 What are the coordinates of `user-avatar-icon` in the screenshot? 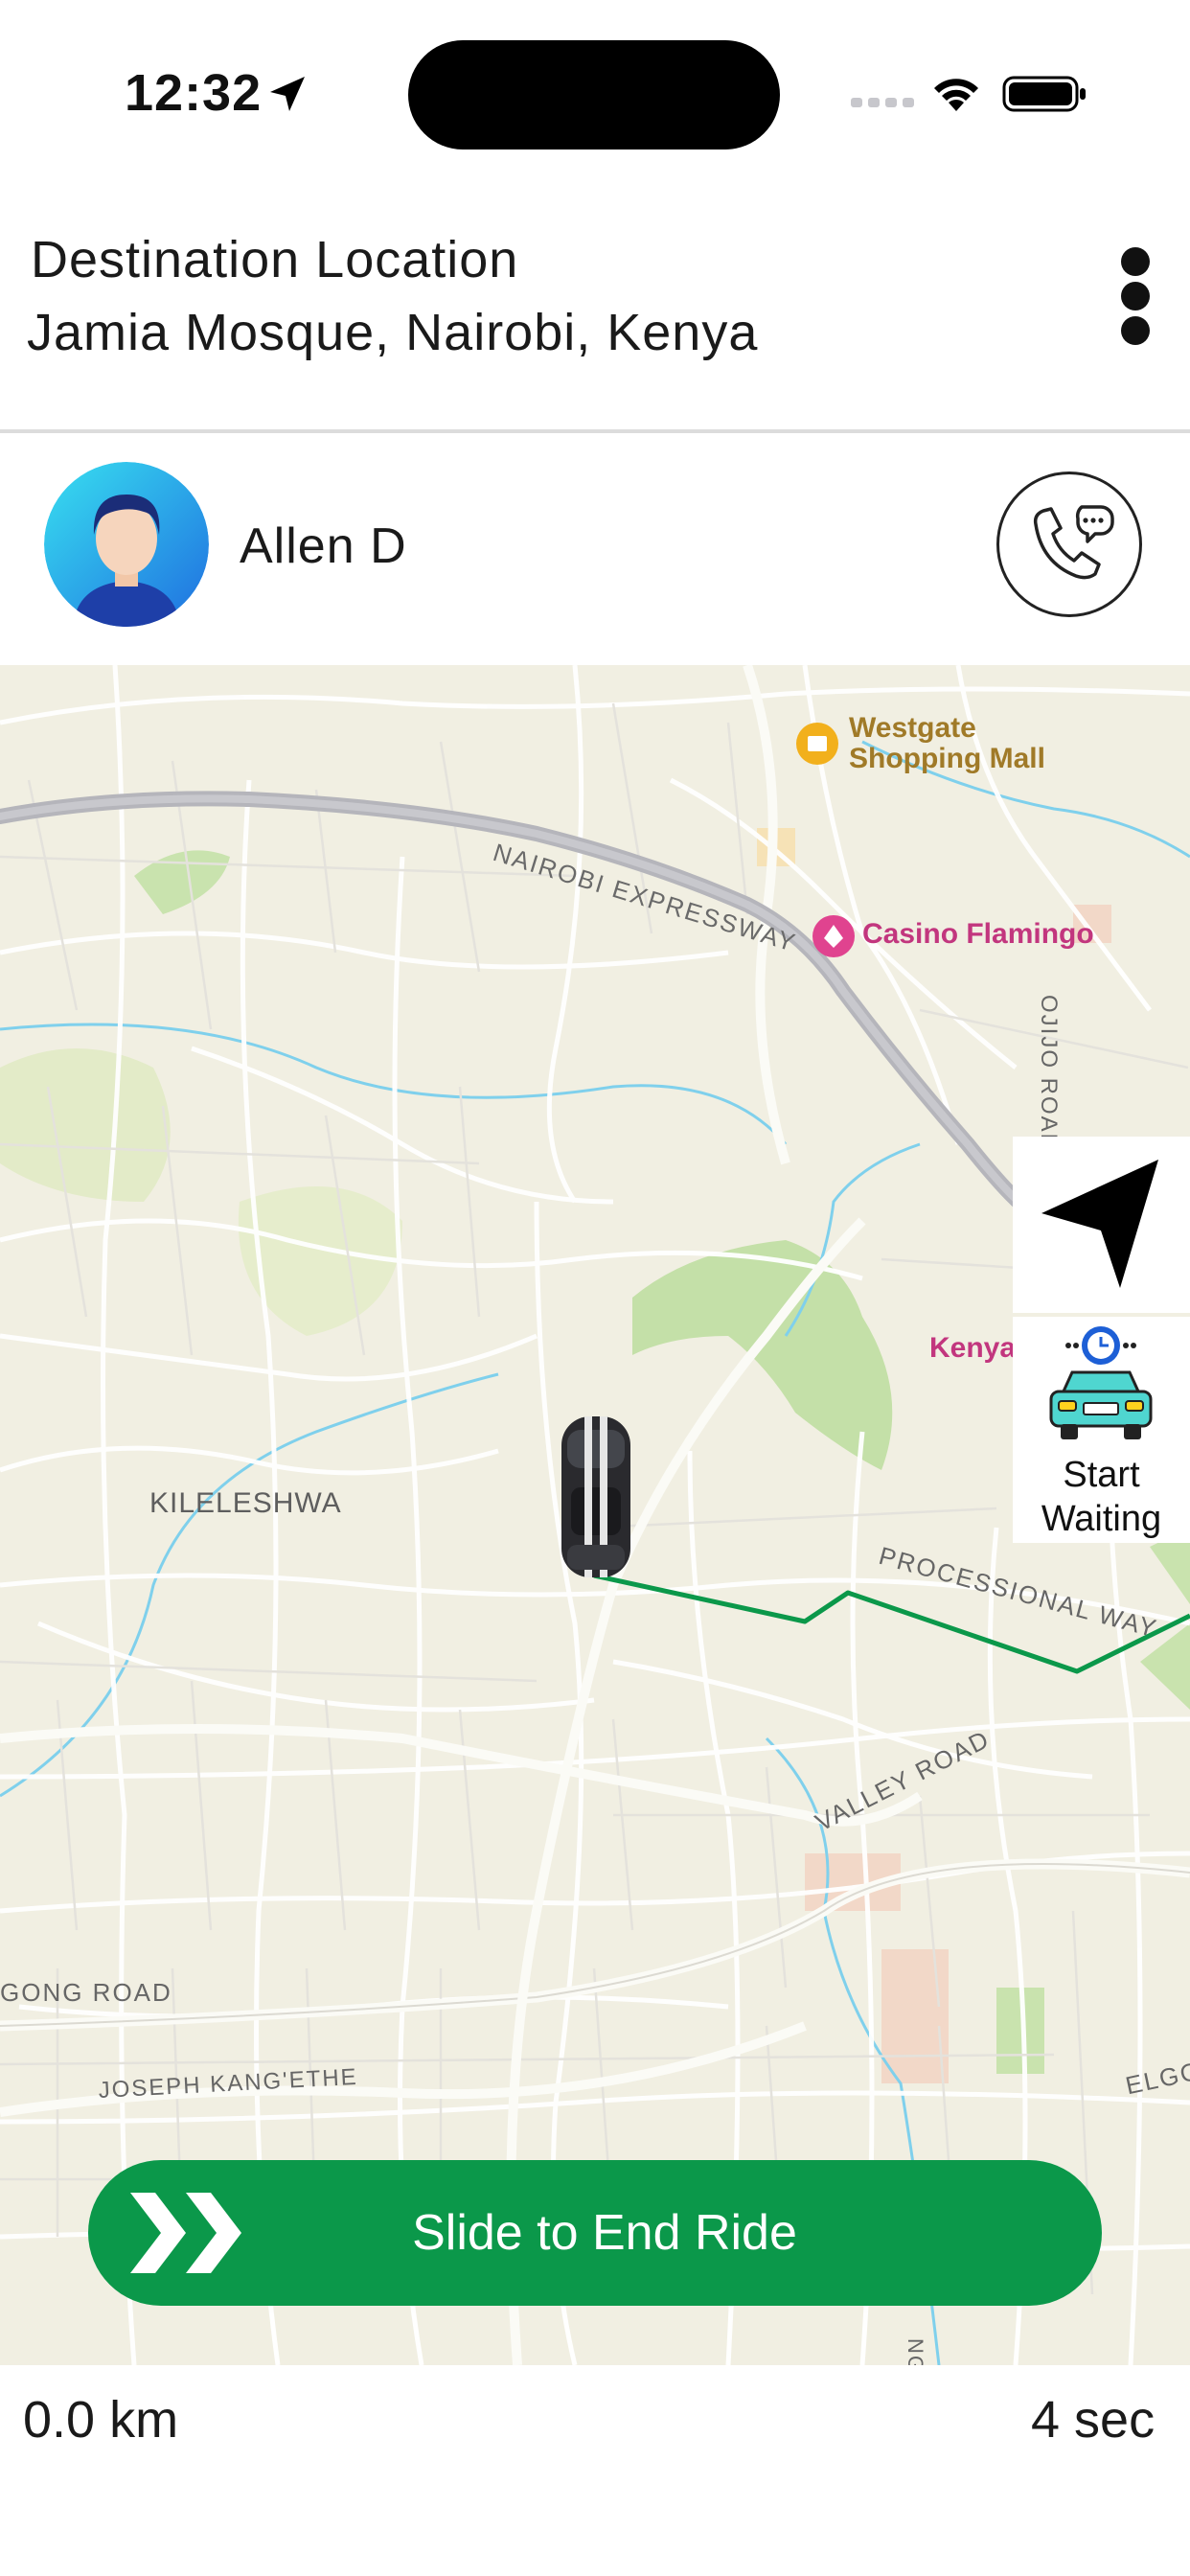 It's located at (127, 544).